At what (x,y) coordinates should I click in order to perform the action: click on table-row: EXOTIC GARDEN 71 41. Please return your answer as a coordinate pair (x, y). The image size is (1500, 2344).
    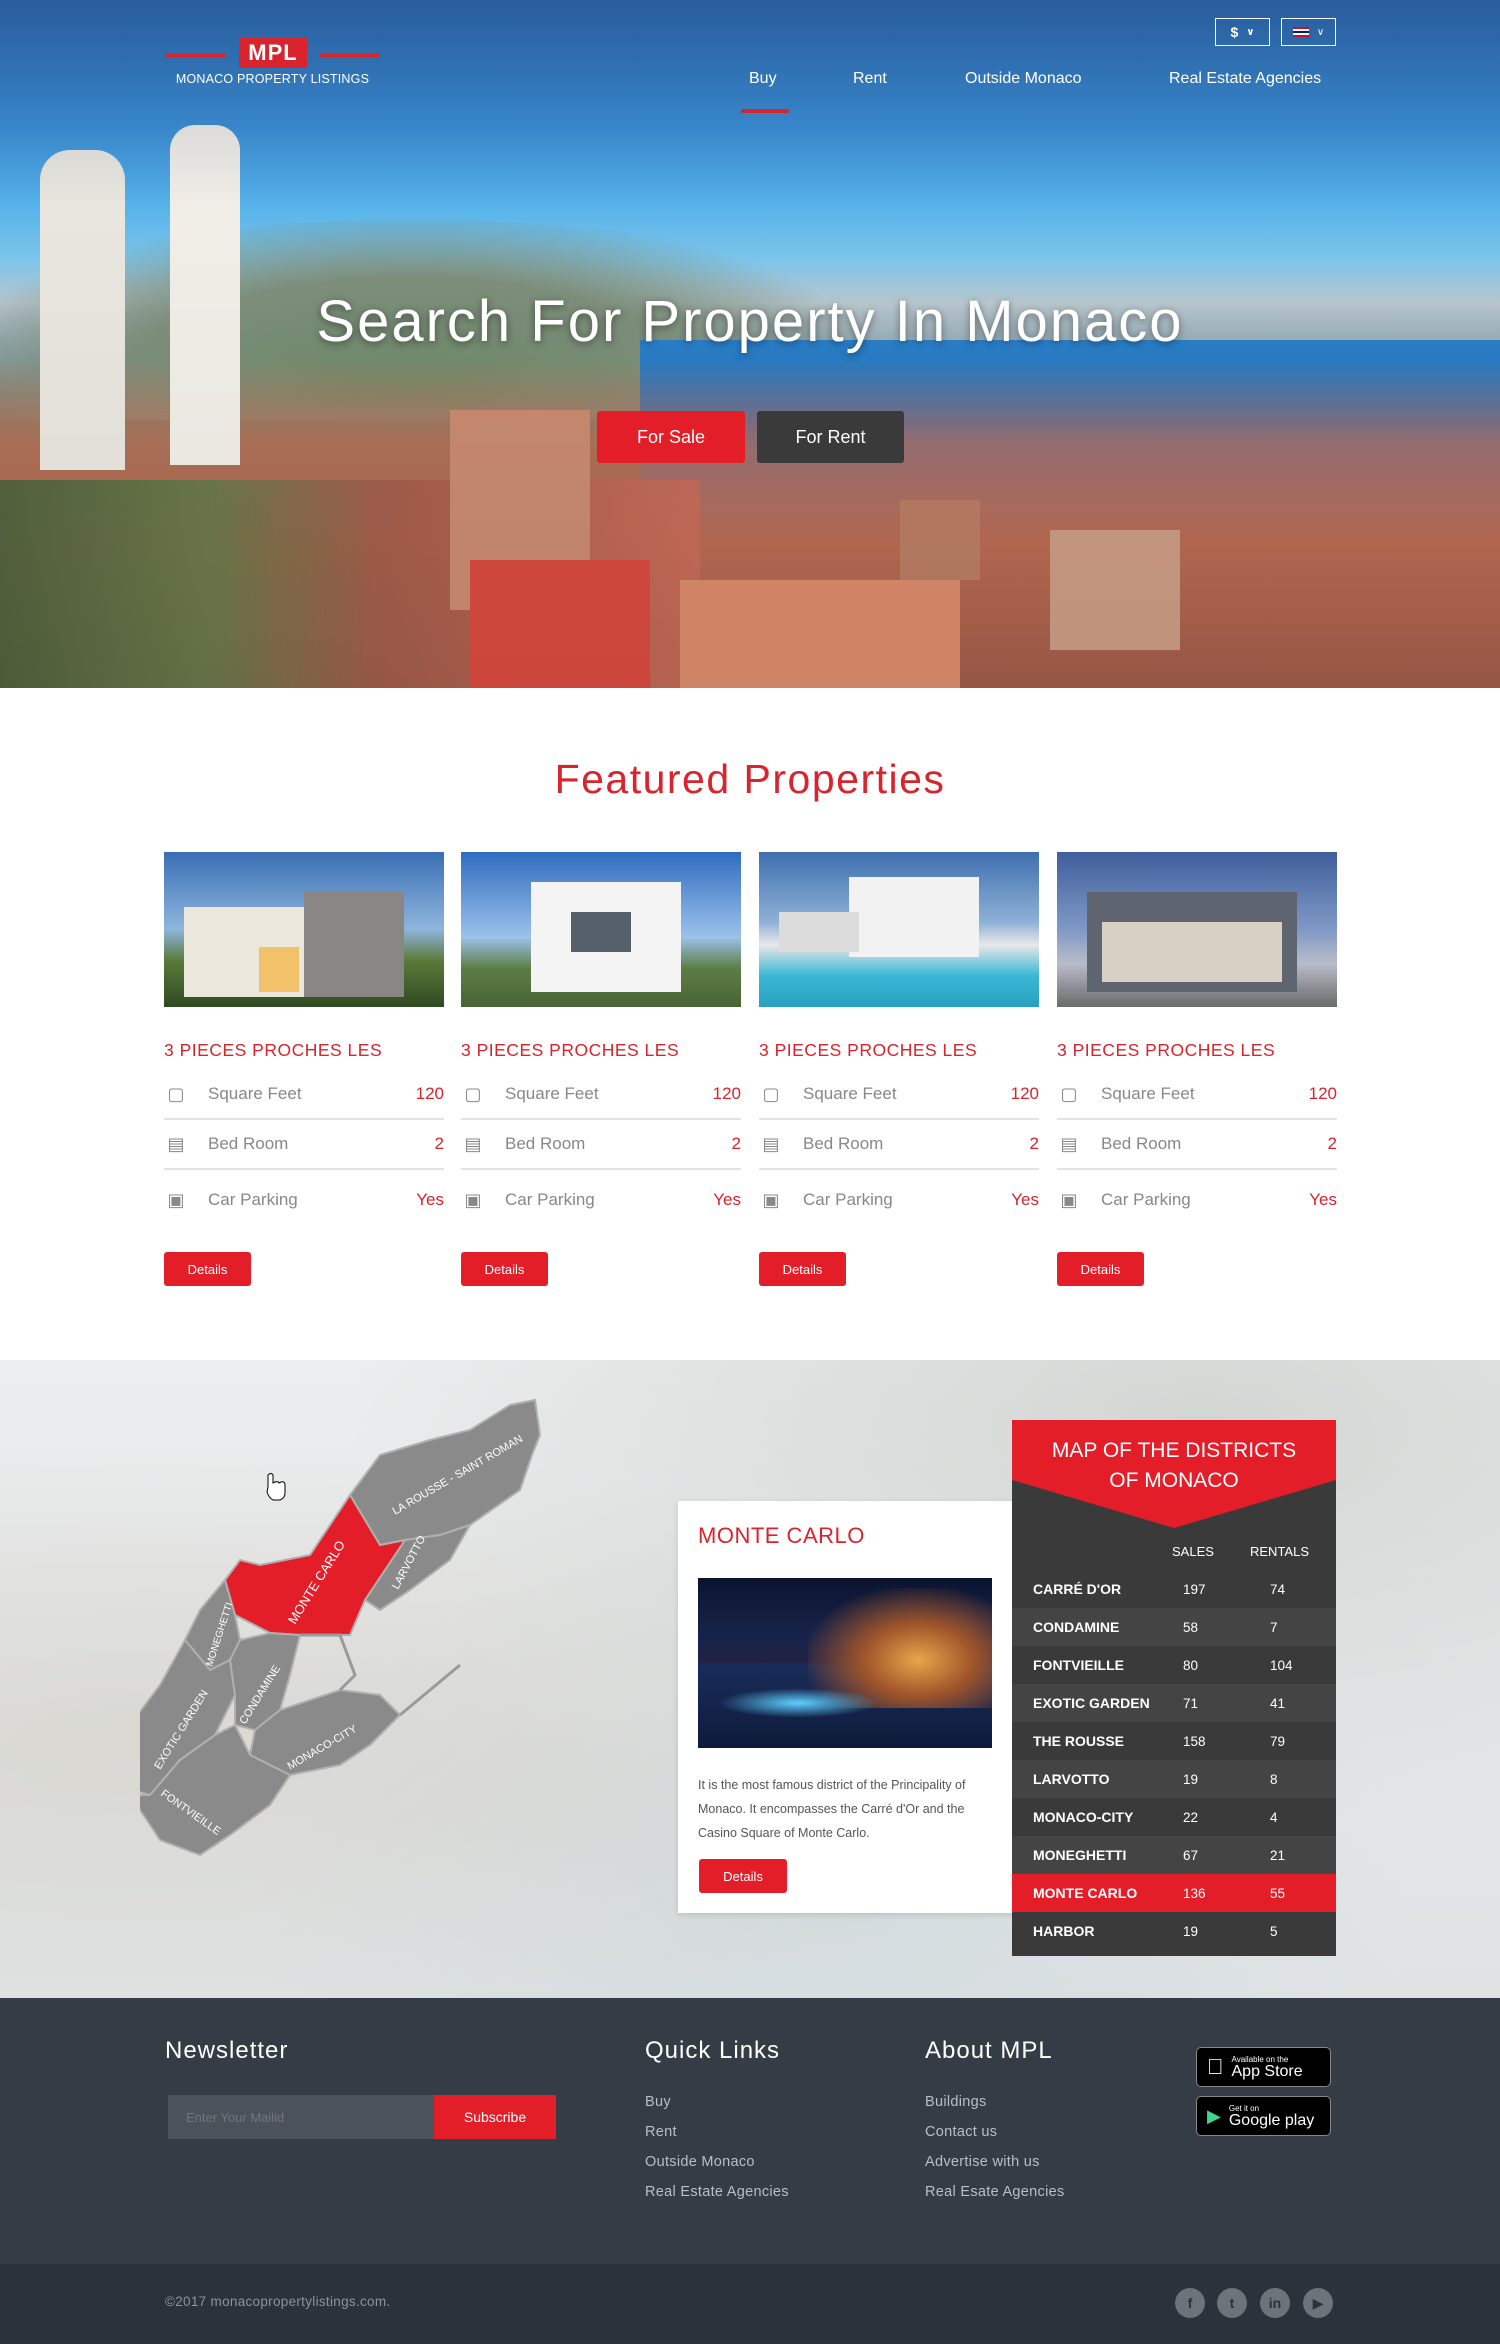
    Looking at the image, I should click on (1174, 1703).